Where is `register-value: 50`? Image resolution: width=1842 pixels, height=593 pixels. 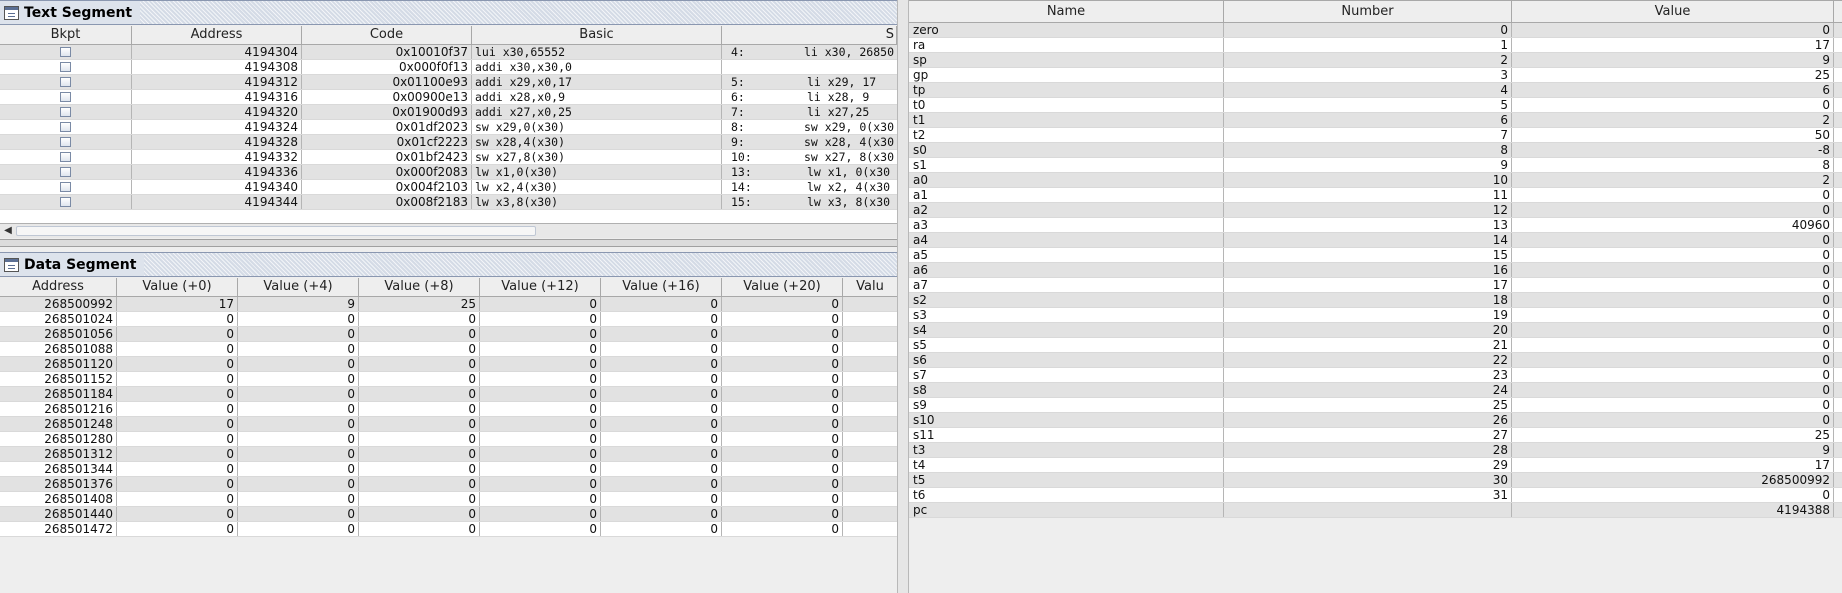 register-value: 50 is located at coordinates (1673, 135).